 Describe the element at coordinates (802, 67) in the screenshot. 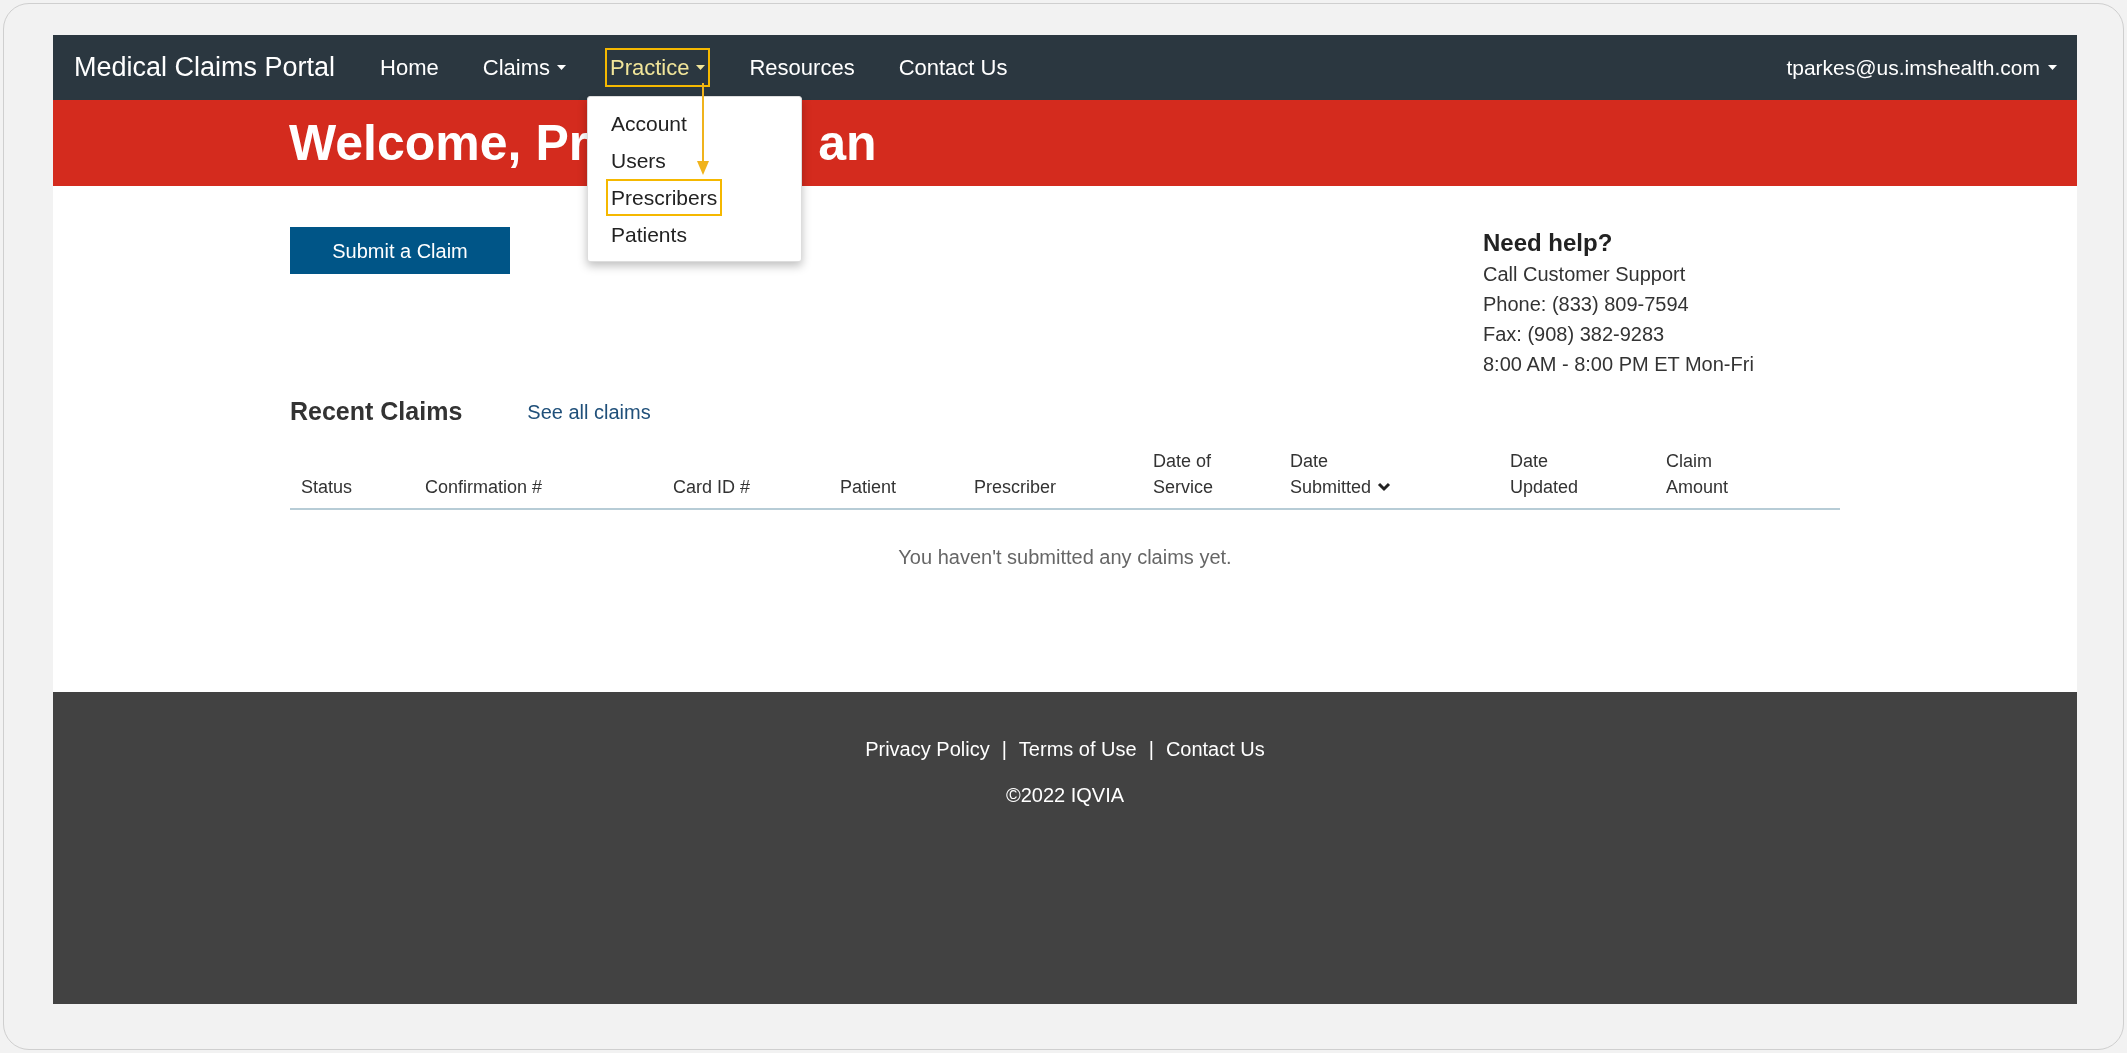

I see `nav-link: Resources` at that location.